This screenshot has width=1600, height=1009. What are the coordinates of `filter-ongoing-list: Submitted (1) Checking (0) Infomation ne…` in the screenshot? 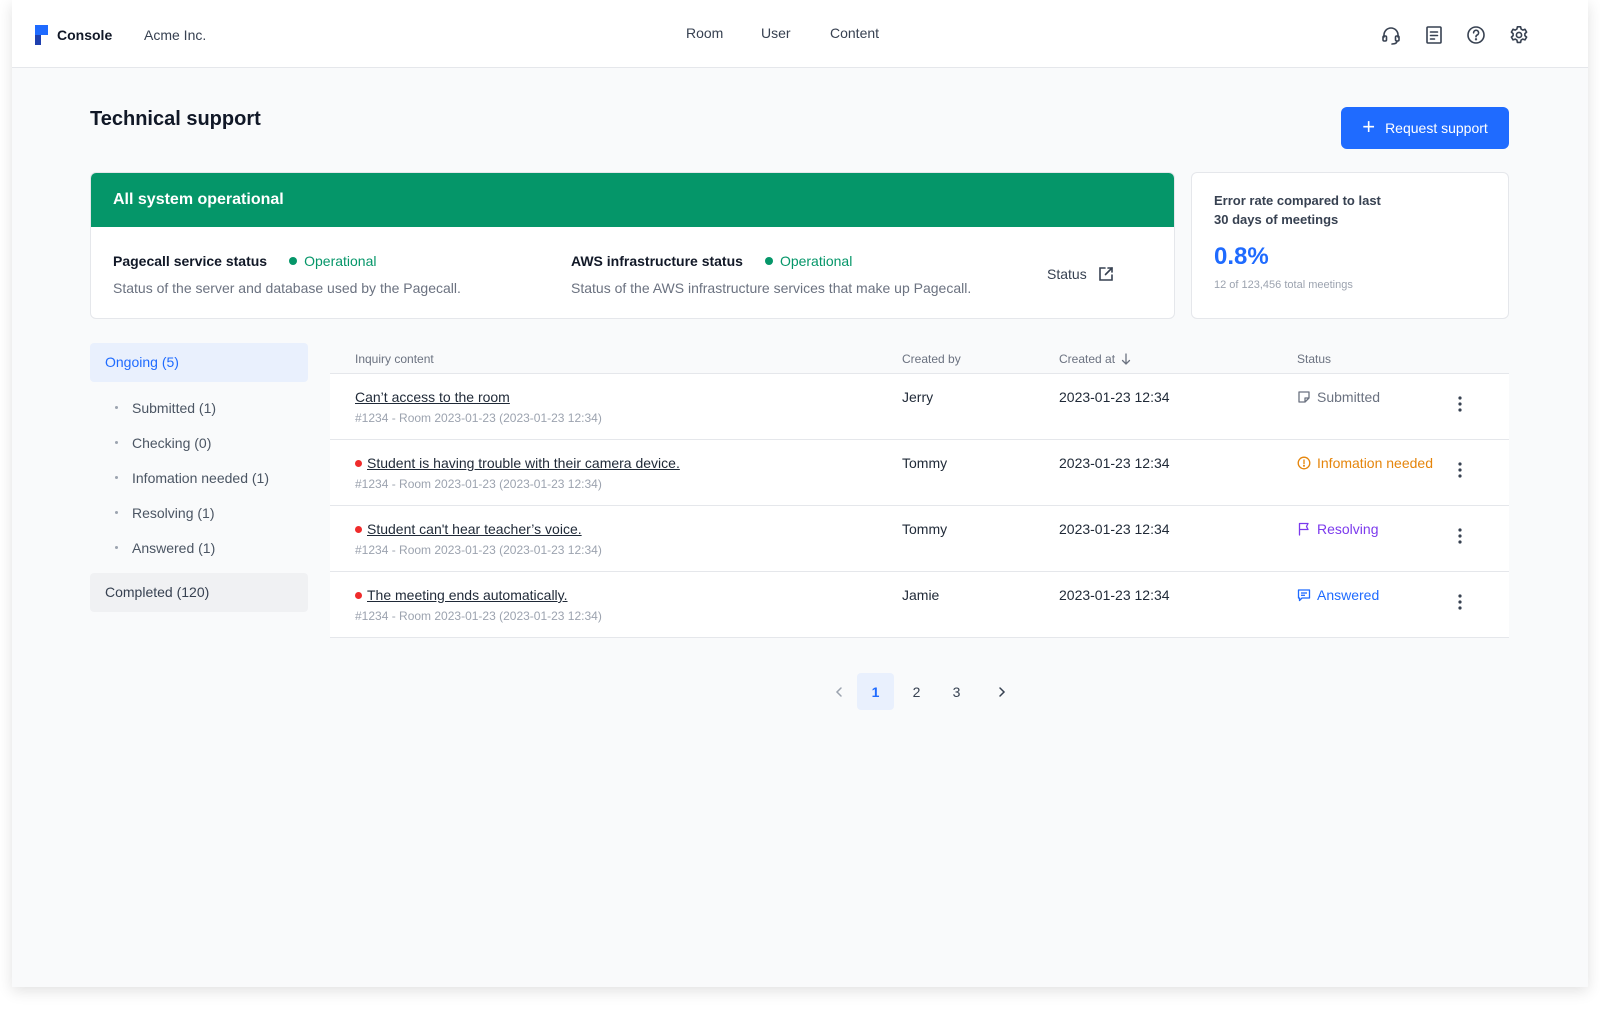 It's located at (199, 477).